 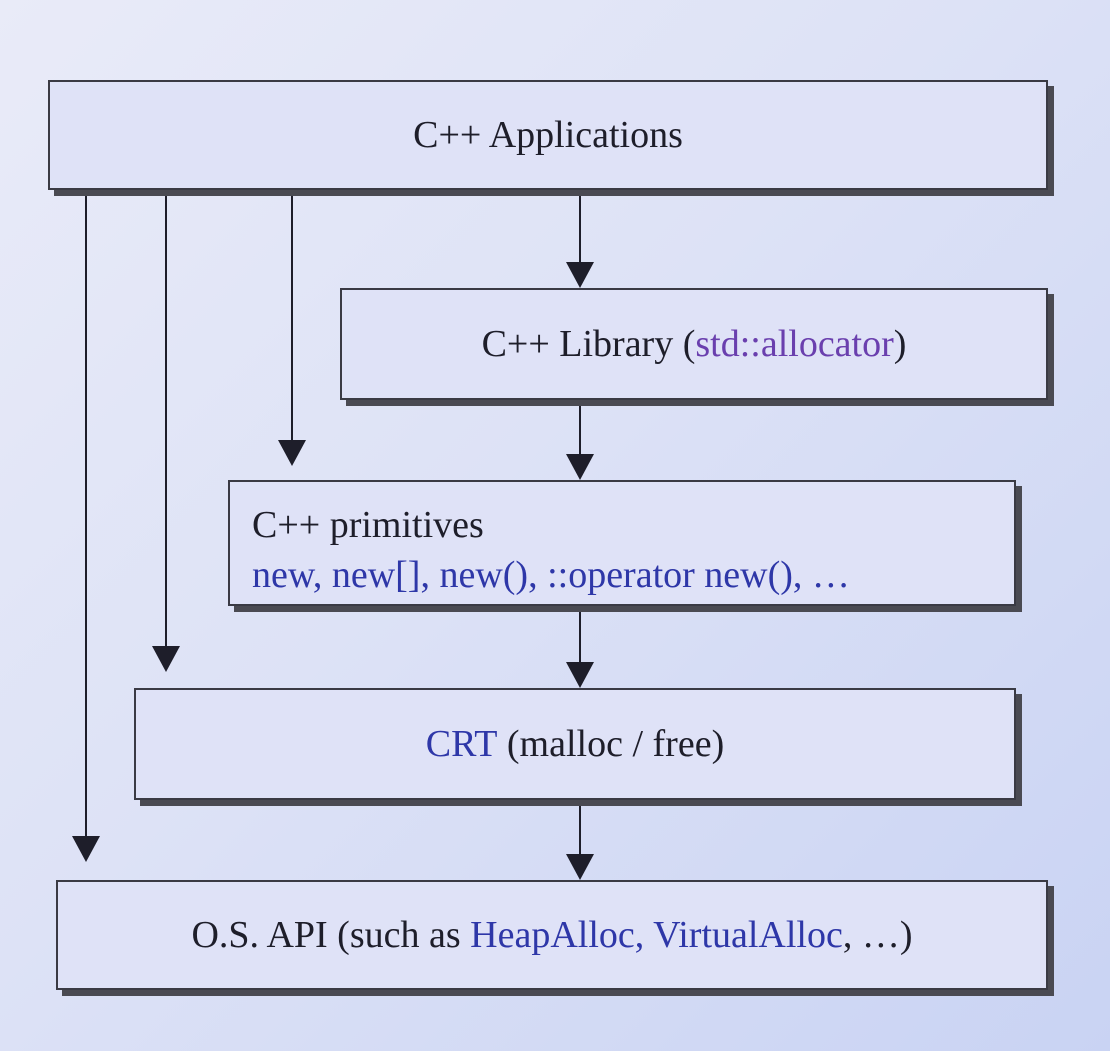 I want to click on arrowhead-library-to-primitives, so click(x=580, y=467).